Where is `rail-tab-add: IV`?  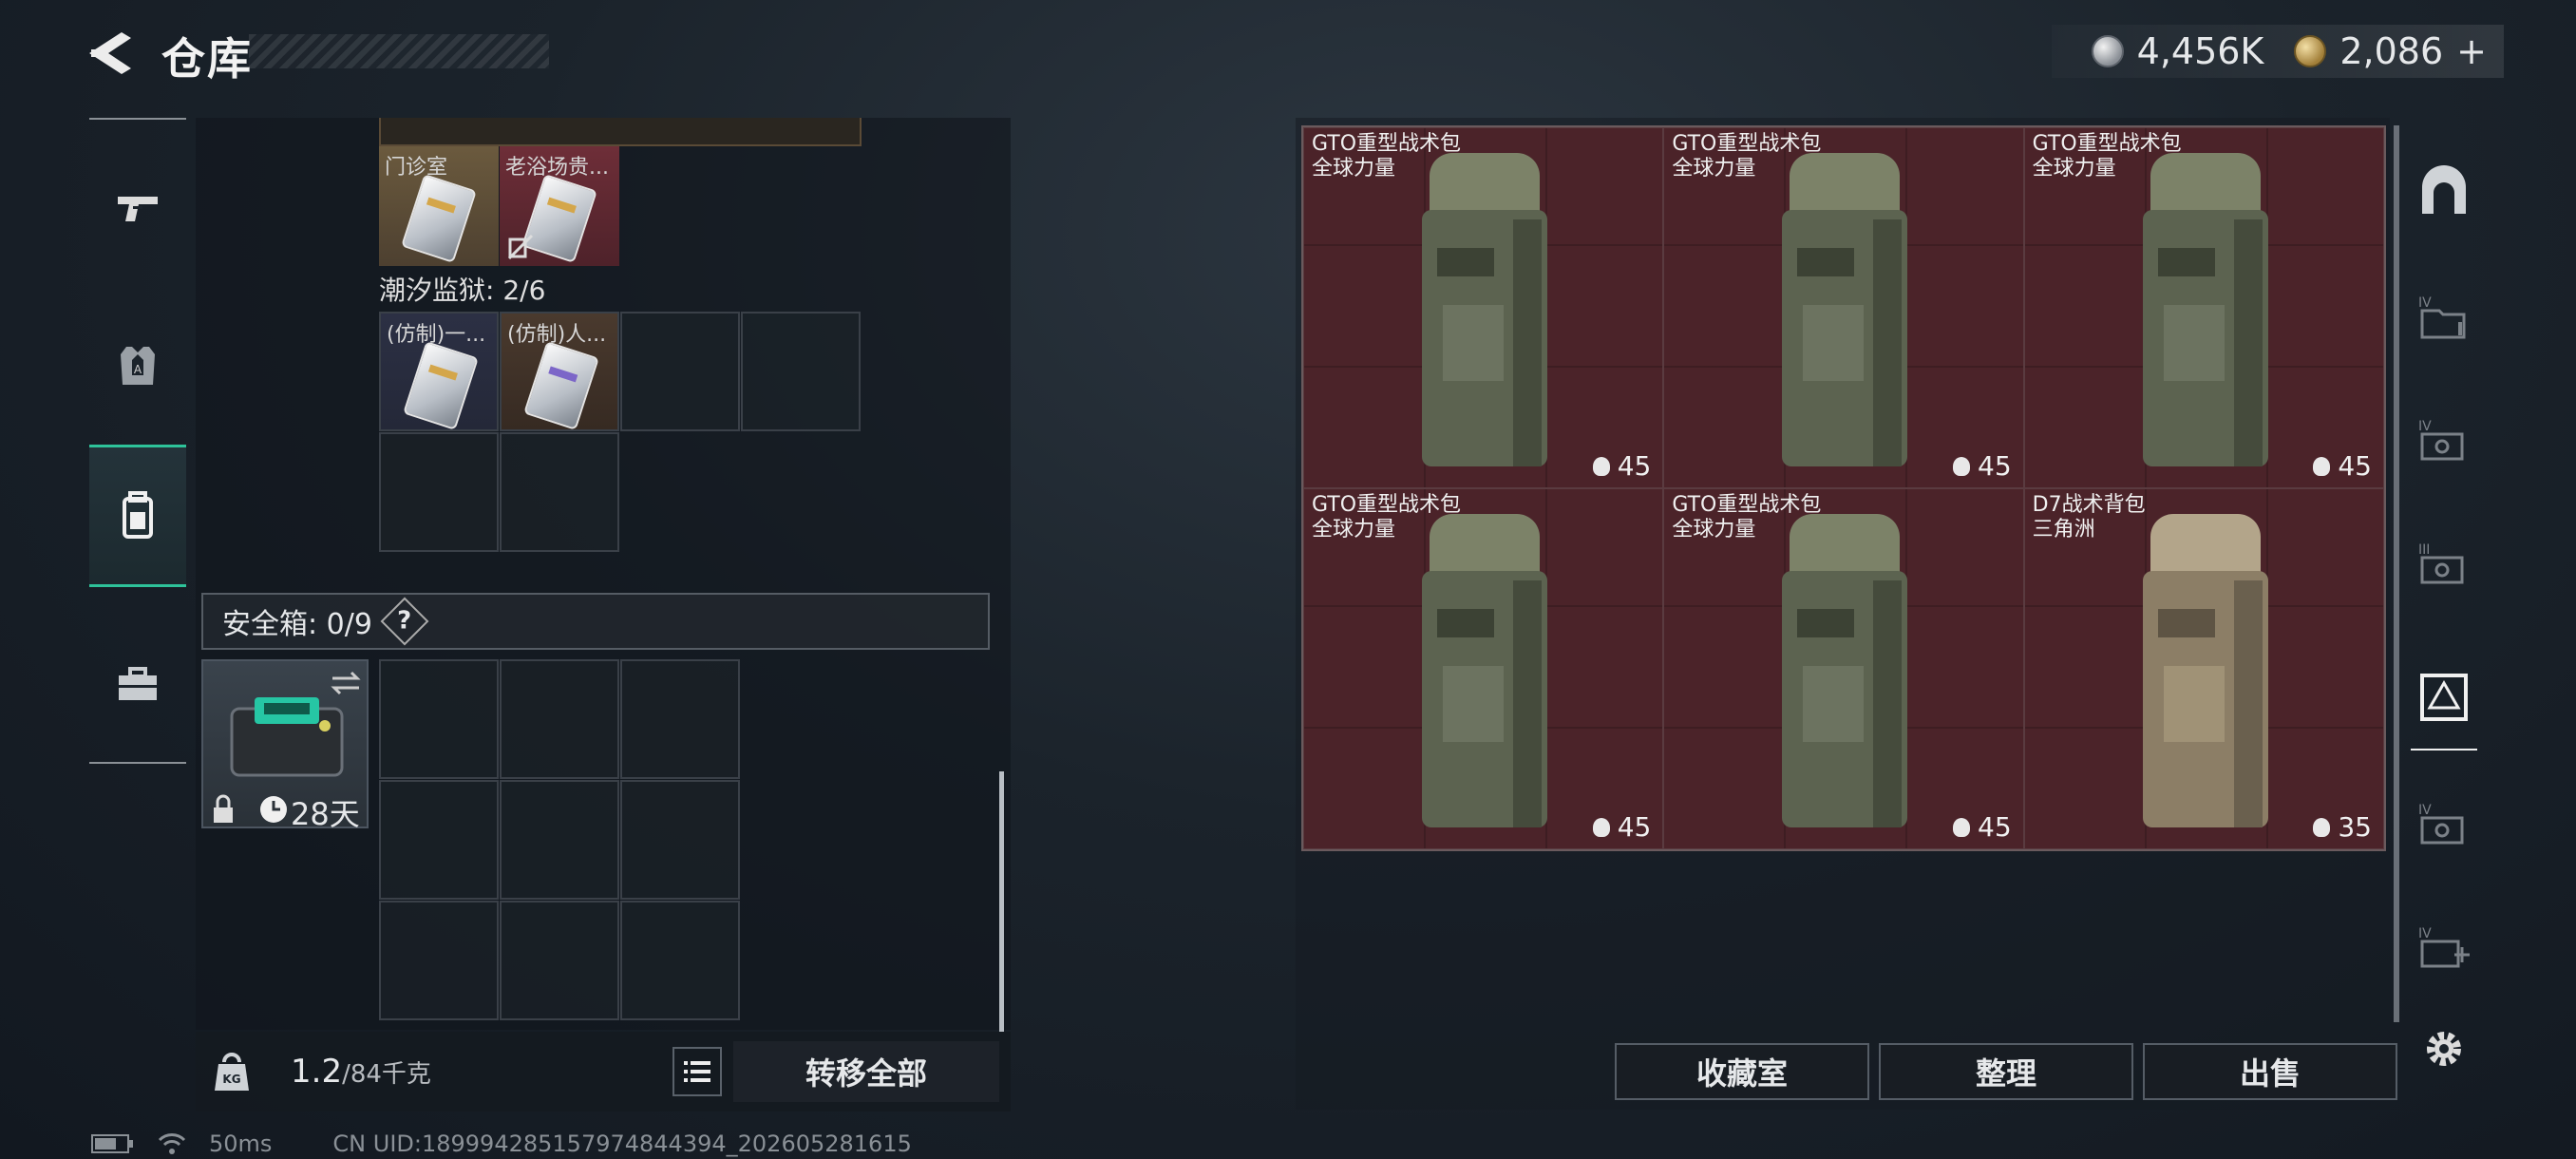 rail-tab-add: IV is located at coordinates (2444, 948).